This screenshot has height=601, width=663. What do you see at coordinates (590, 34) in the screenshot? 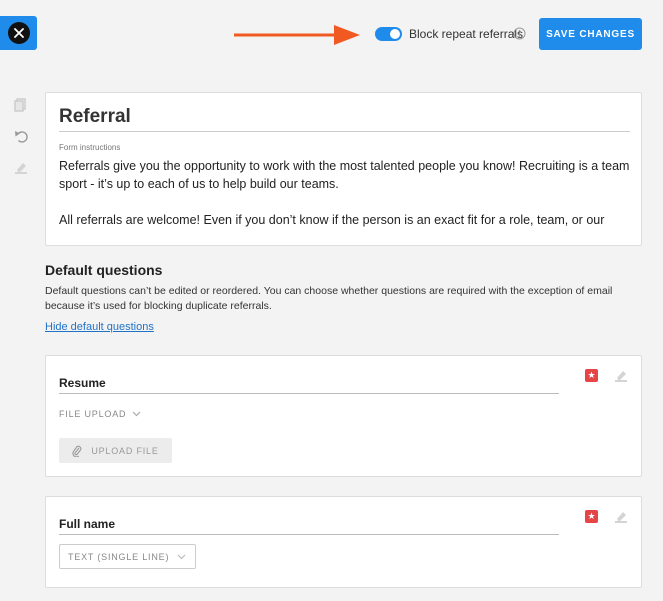
I see `save-changes-button: SAVE CHANGES` at bounding box center [590, 34].